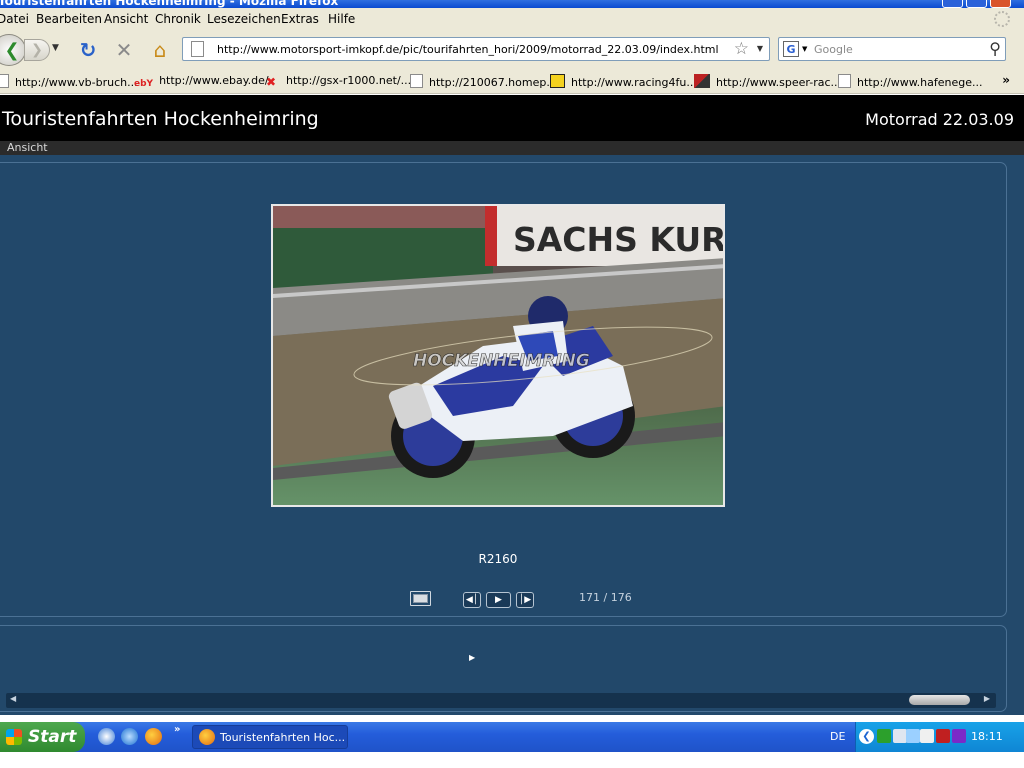 Image resolution: width=1024 pixels, height=768 pixels. I want to click on close-button, so click(1000, 4).